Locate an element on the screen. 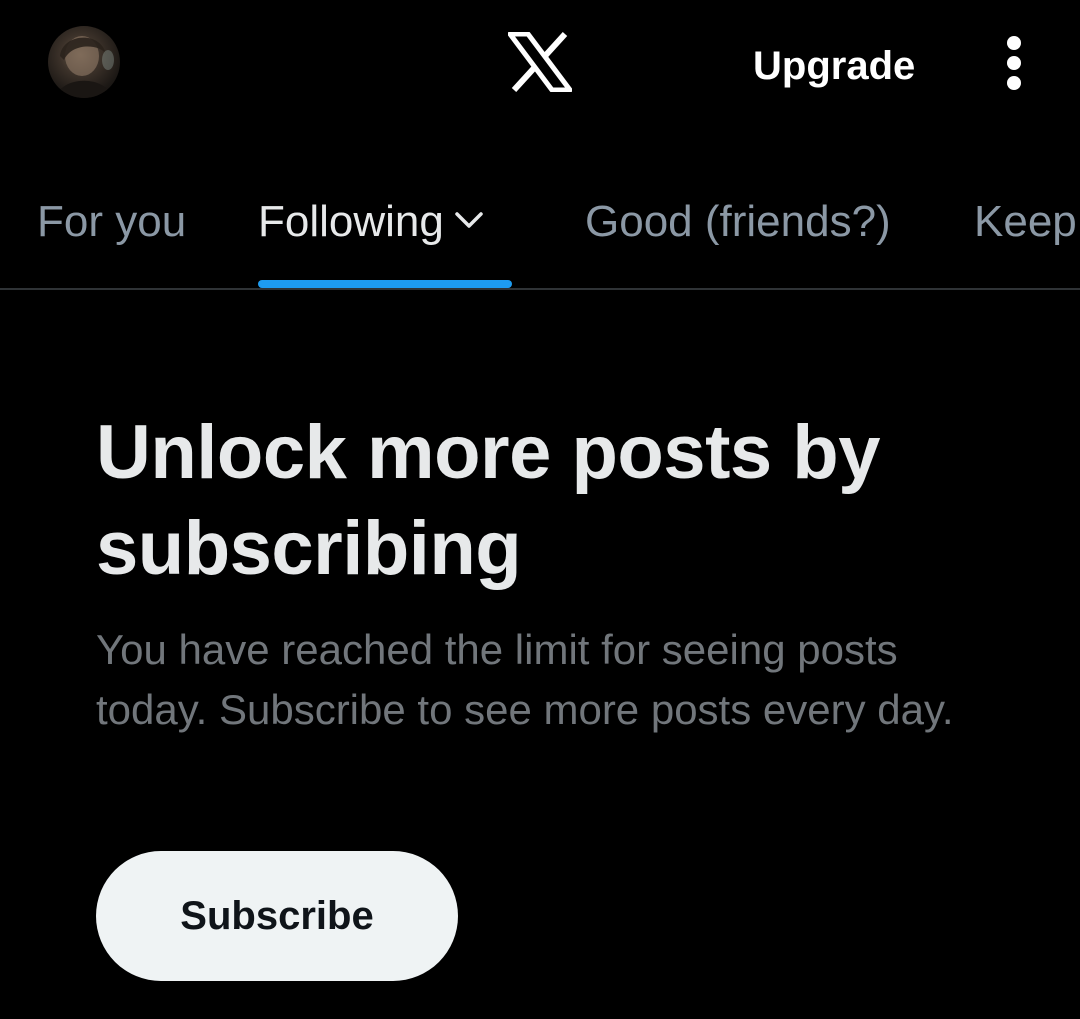  more-vertical-icon is located at coordinates (1014, 63).